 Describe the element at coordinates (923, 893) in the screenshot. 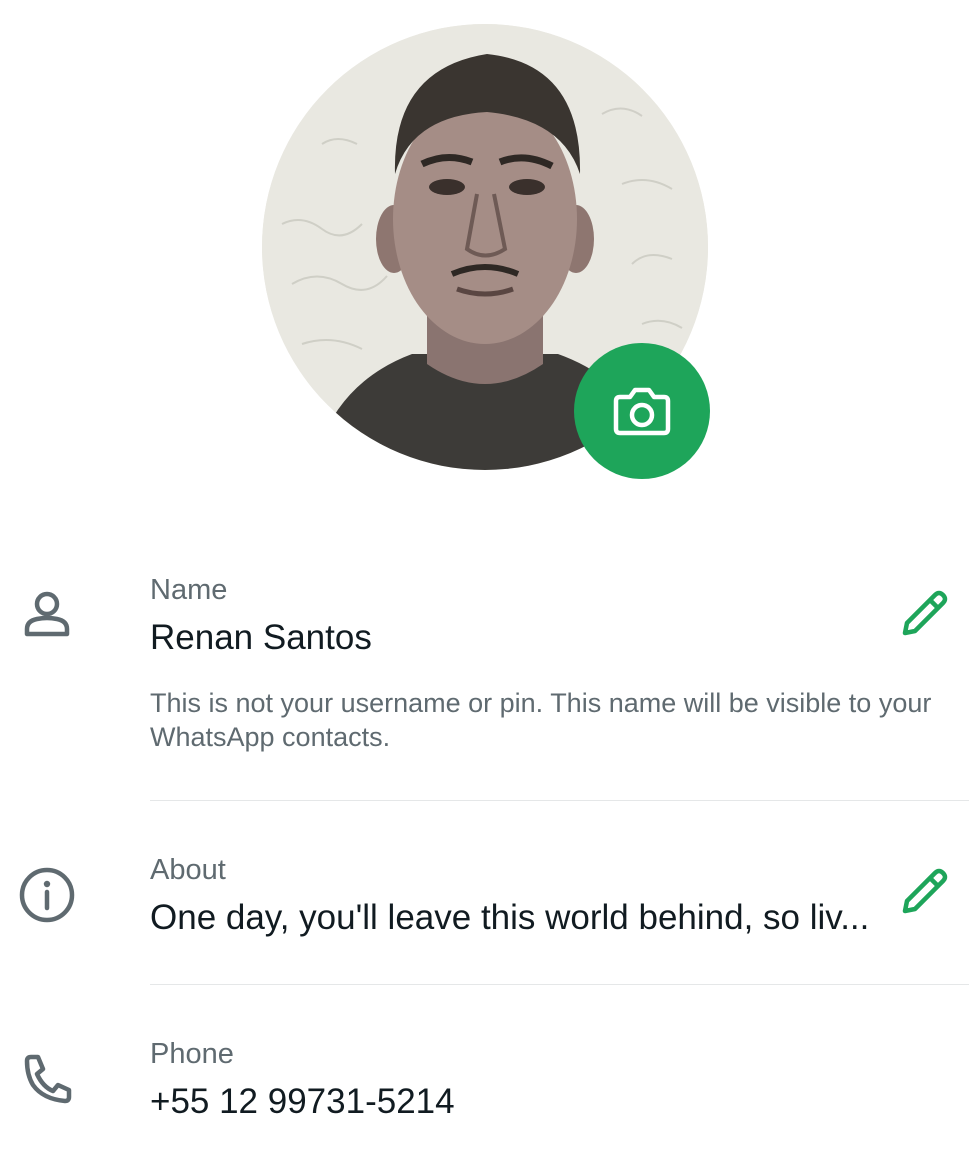

I see `edit-about-pencil-icon` at that location.